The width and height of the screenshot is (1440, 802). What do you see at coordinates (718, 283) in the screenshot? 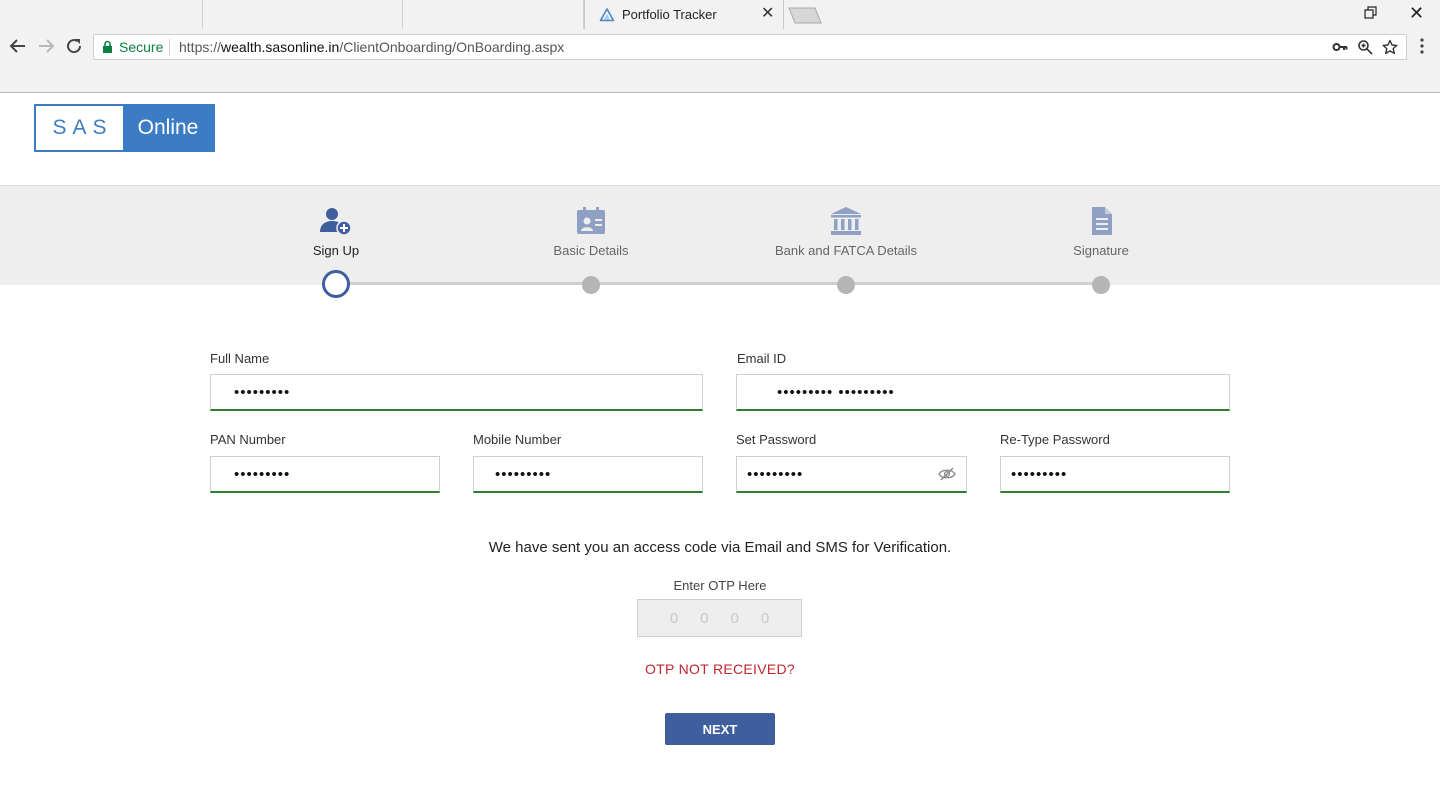
I see `step-progress-track` at bounding box center [718, 283].